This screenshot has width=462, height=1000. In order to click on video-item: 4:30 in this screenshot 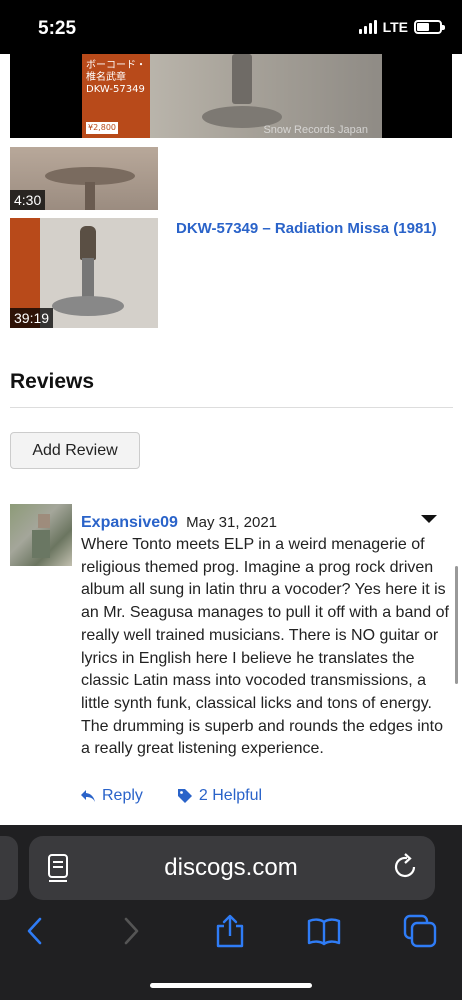, I will do `click(231, 178)`.